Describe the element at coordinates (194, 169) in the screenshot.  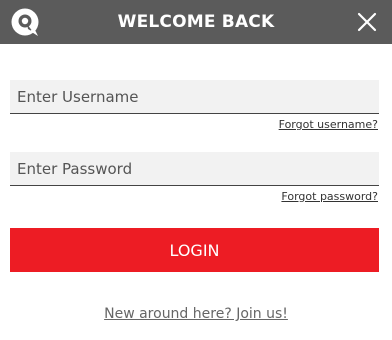
I see `password-input` at that location.